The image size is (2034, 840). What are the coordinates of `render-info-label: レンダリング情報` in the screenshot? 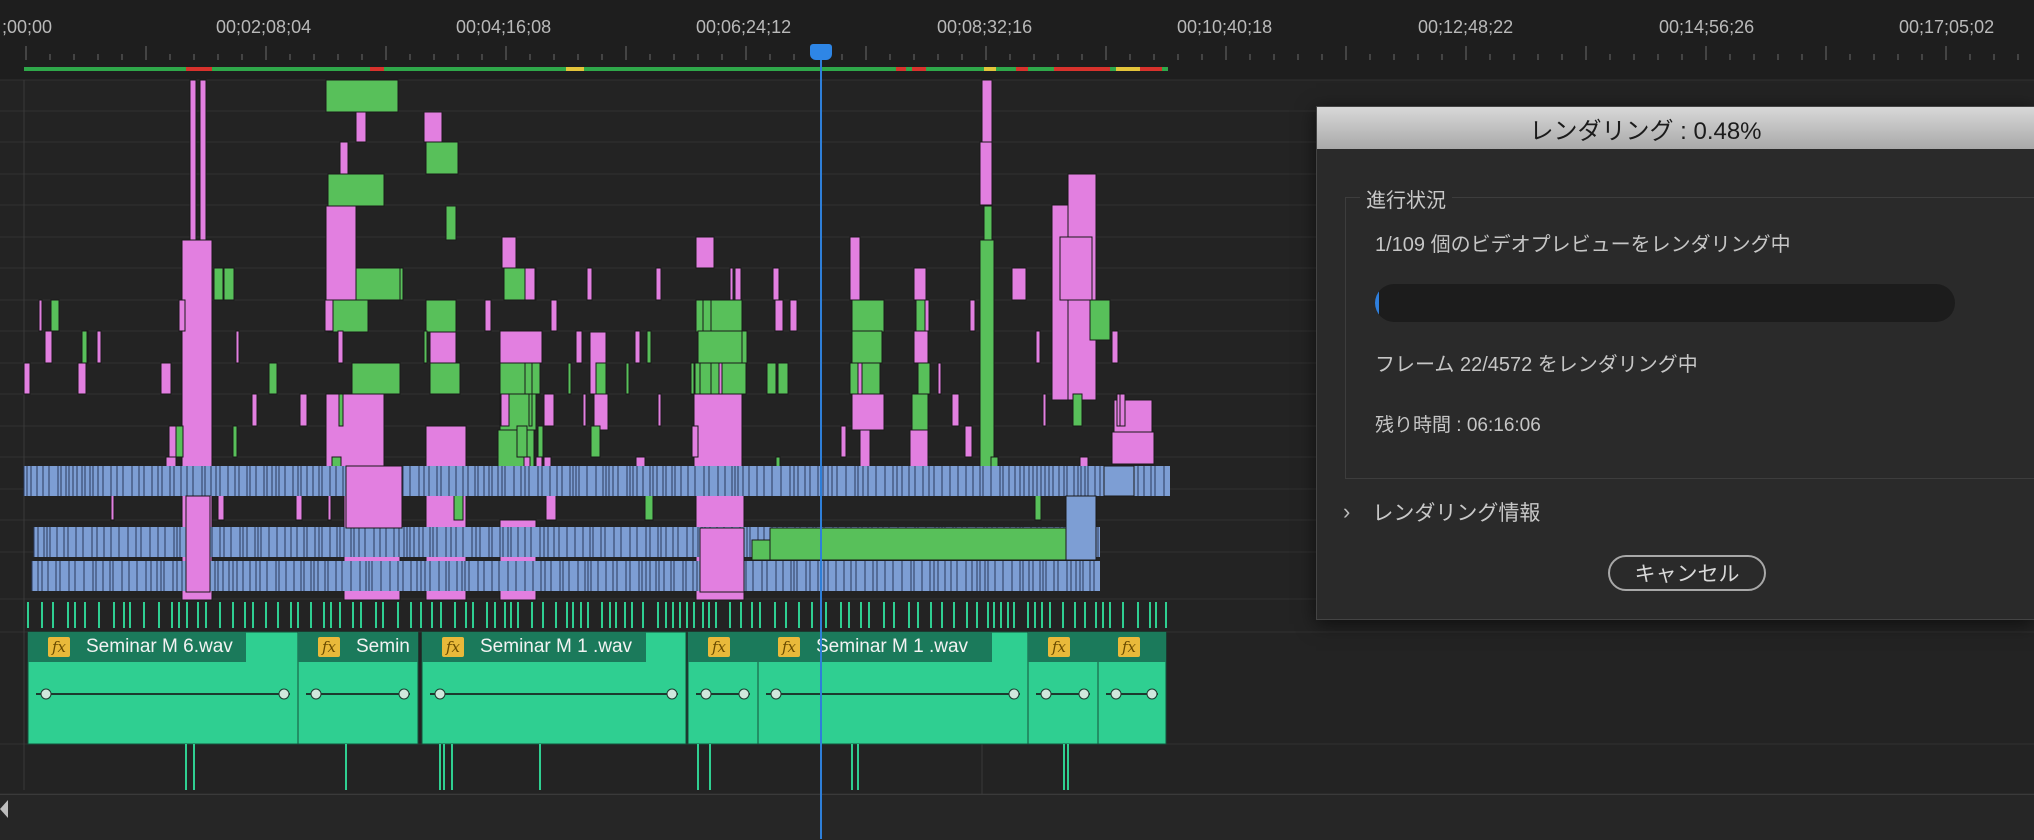 It's located at (1456, 513).